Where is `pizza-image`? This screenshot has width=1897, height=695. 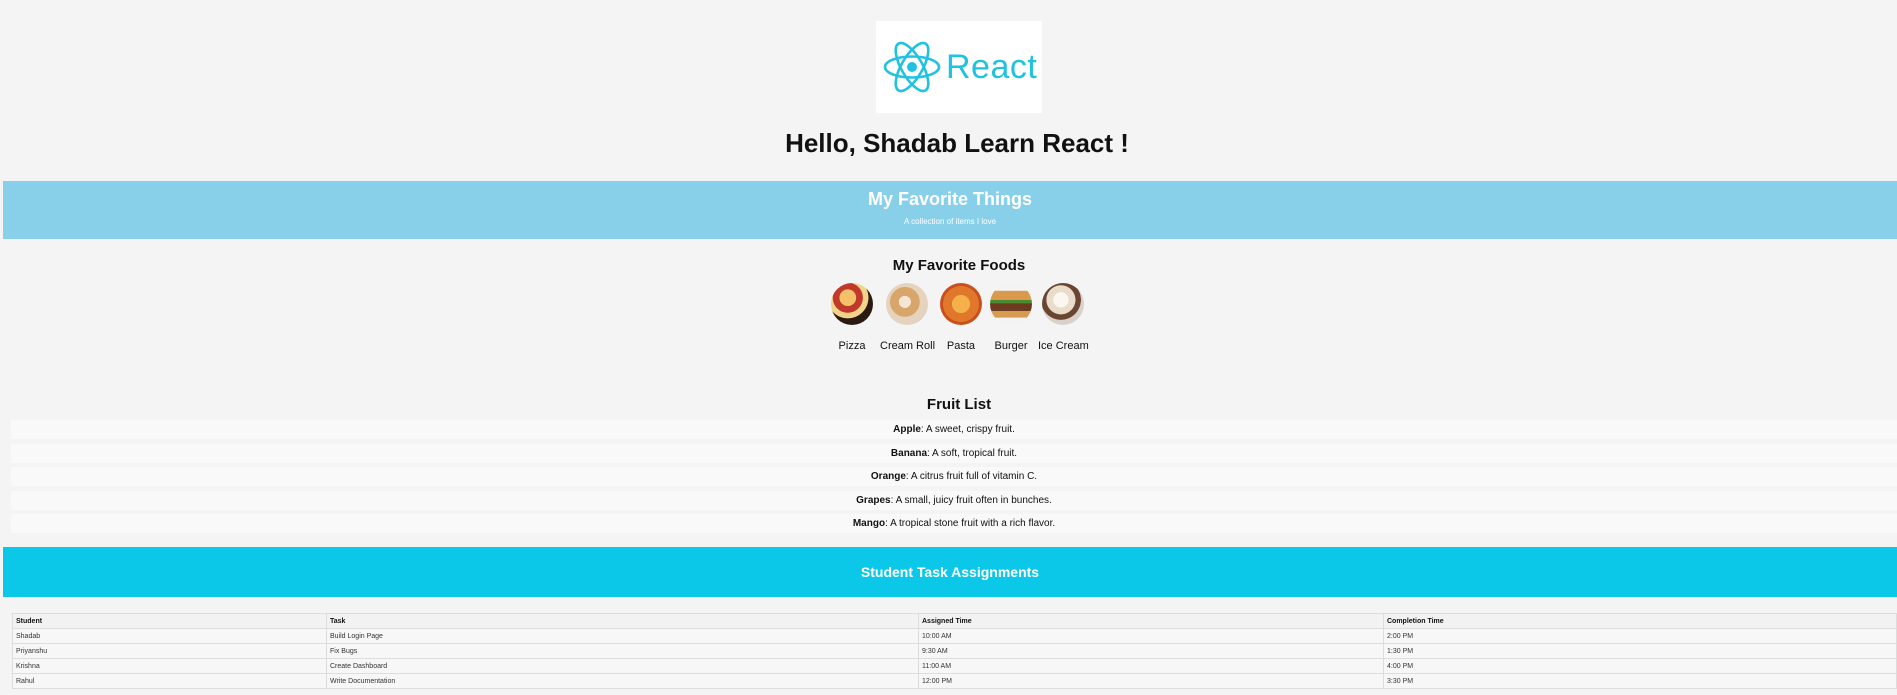
pizza-image is located at coordinates (852, 304).